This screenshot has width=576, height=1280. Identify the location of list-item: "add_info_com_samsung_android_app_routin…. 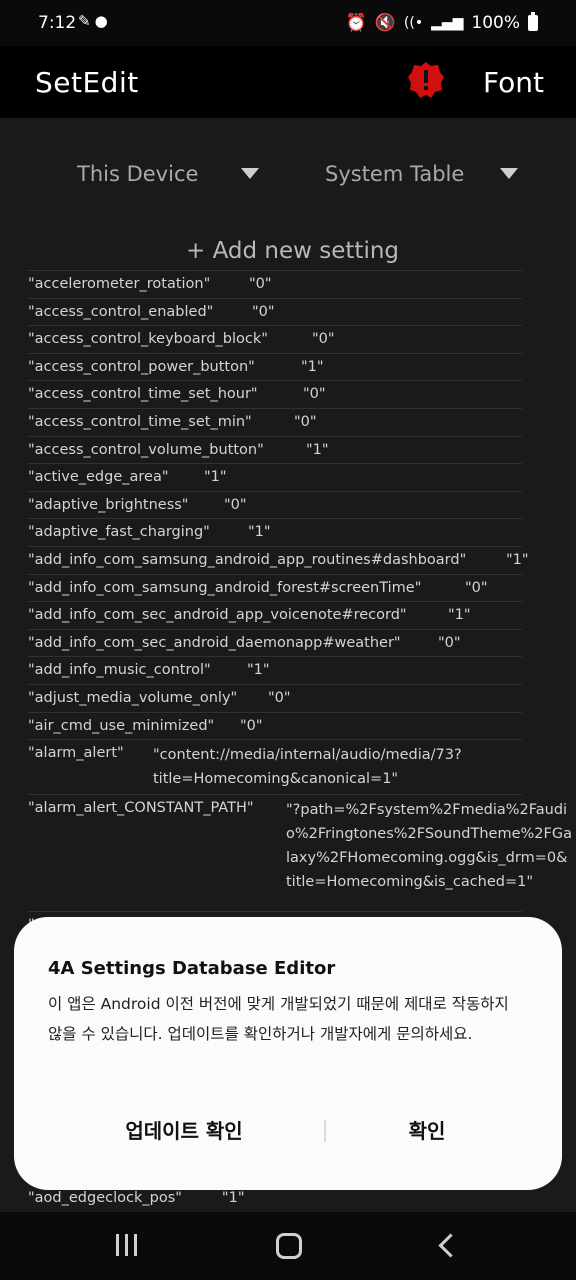
(278, 559).